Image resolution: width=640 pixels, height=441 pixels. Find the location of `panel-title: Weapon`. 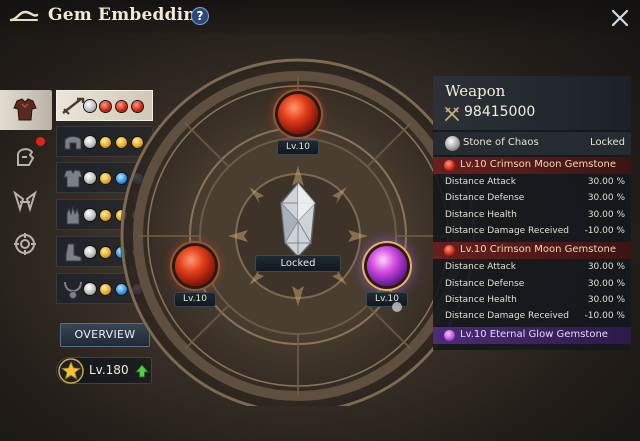

panel-title: Weapon is located at coordinates (475, 91).